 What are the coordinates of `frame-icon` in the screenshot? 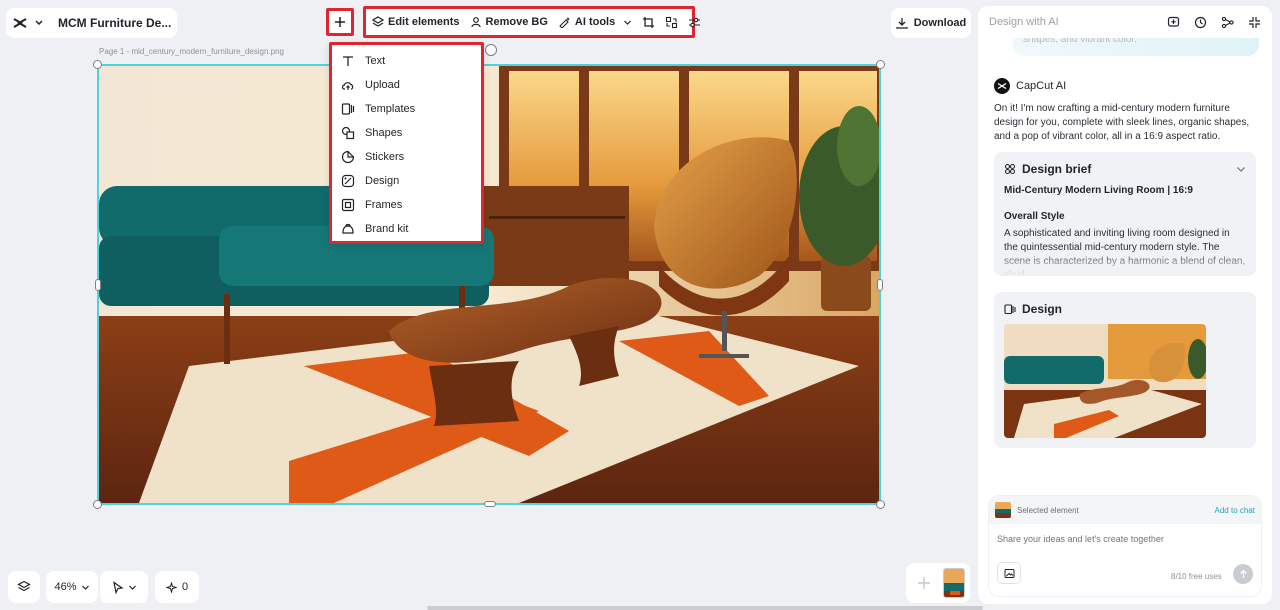 It's located at (348, 205).